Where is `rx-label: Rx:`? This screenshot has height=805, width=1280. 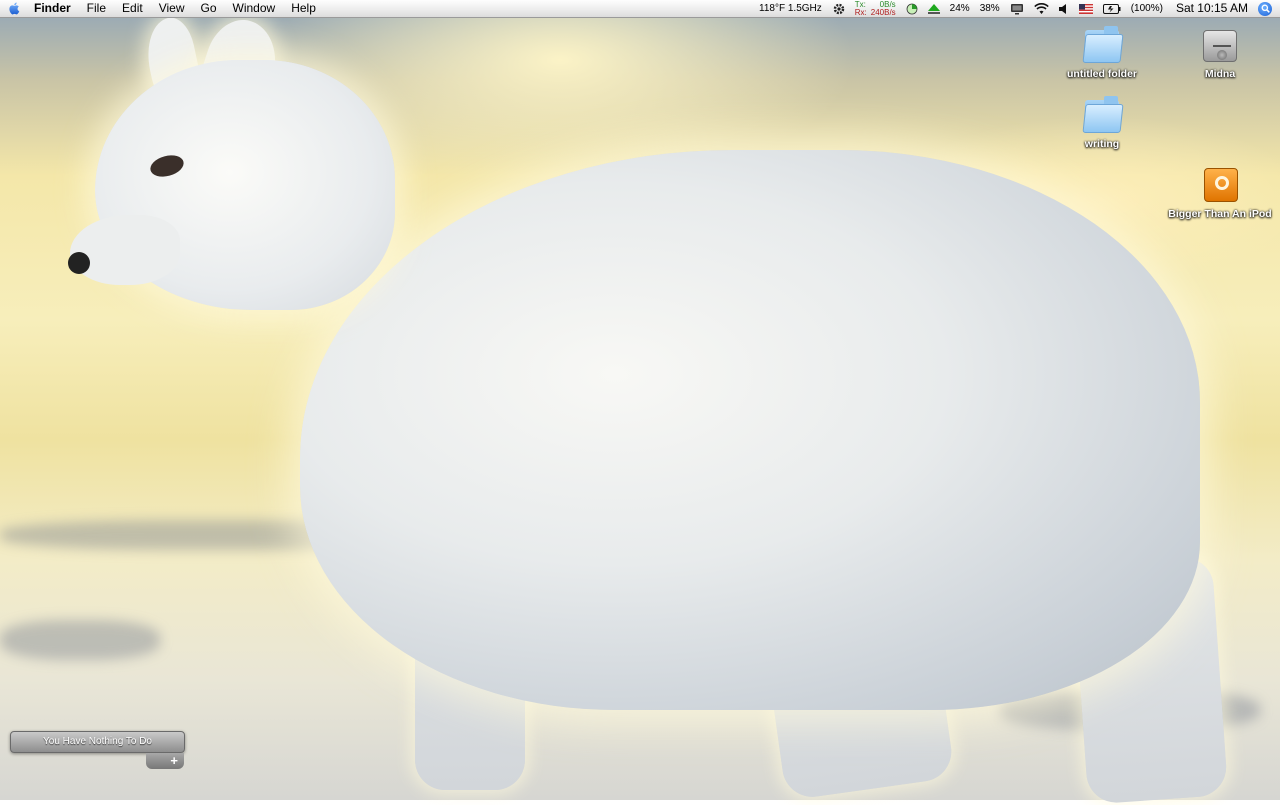 rx-label: Rx: is located at coordinates (860, 12).